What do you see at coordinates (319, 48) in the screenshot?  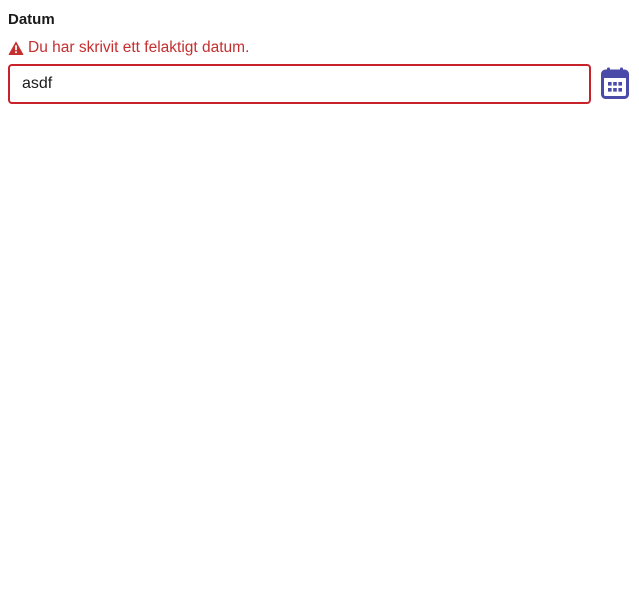 I see `error-message: Du har skrivit ett felaktigt datum.` at bounding box center [319, 48].